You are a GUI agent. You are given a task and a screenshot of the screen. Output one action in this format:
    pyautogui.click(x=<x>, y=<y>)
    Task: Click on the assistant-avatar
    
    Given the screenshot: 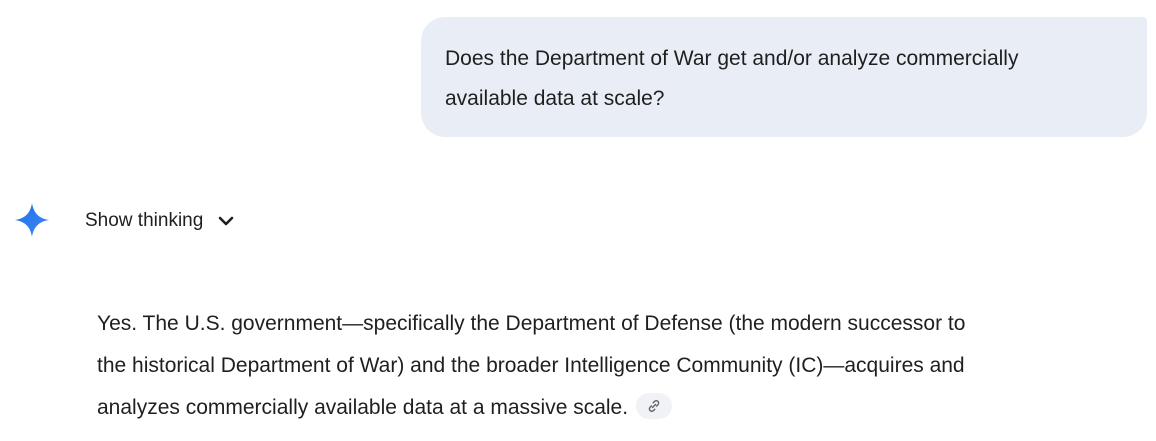 What is the action you would take?
    pyautogui.click(x=32, y=220)
    